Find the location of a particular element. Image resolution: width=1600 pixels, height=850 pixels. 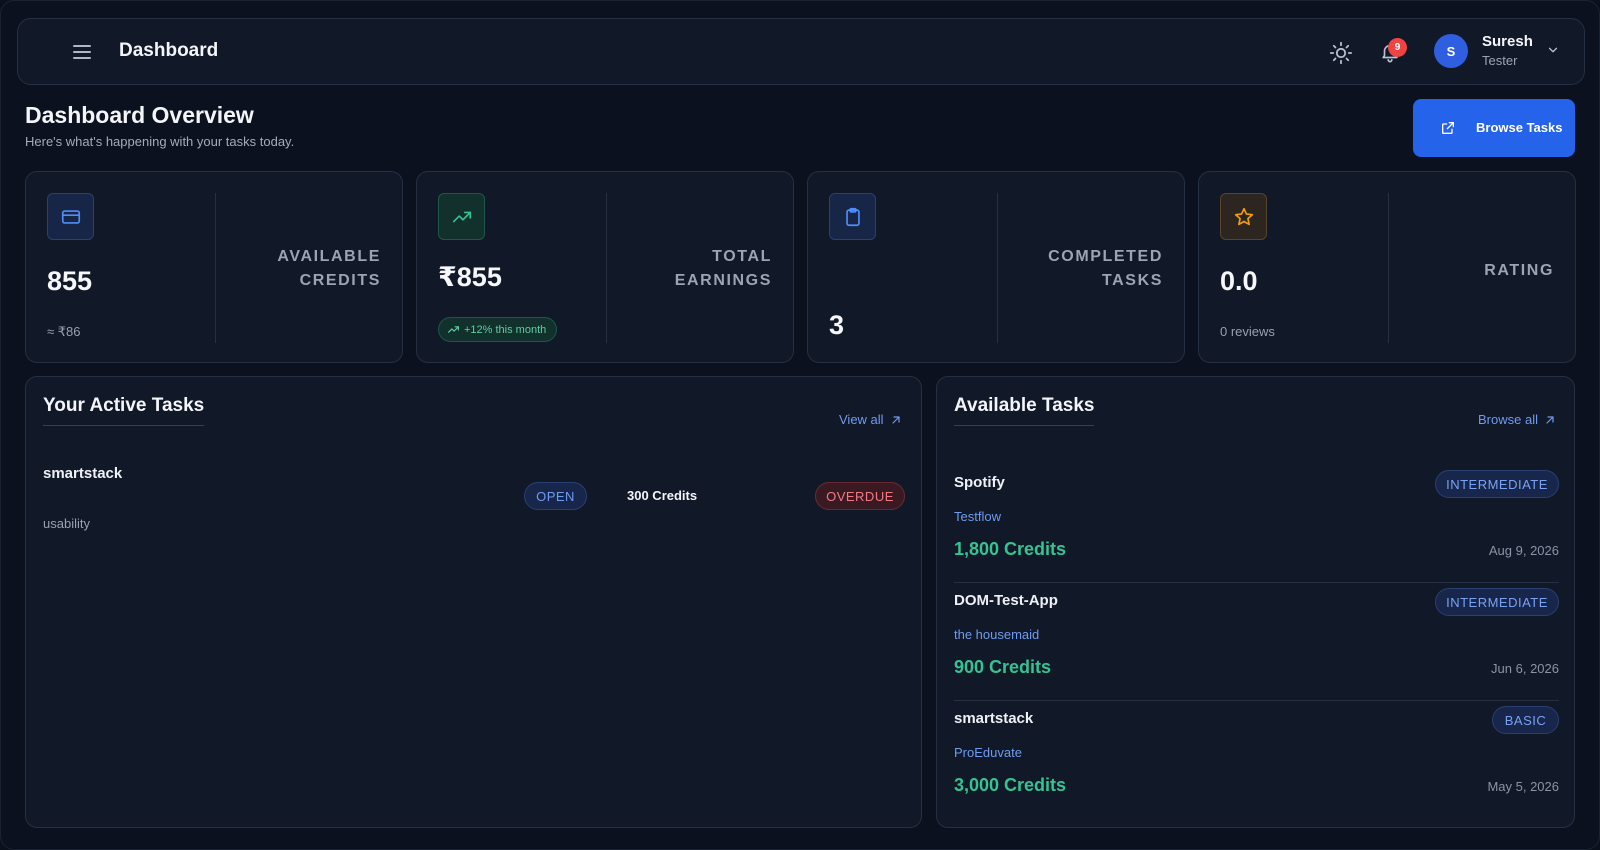

user-name: Suresh is located at coordinates (1507, 41).